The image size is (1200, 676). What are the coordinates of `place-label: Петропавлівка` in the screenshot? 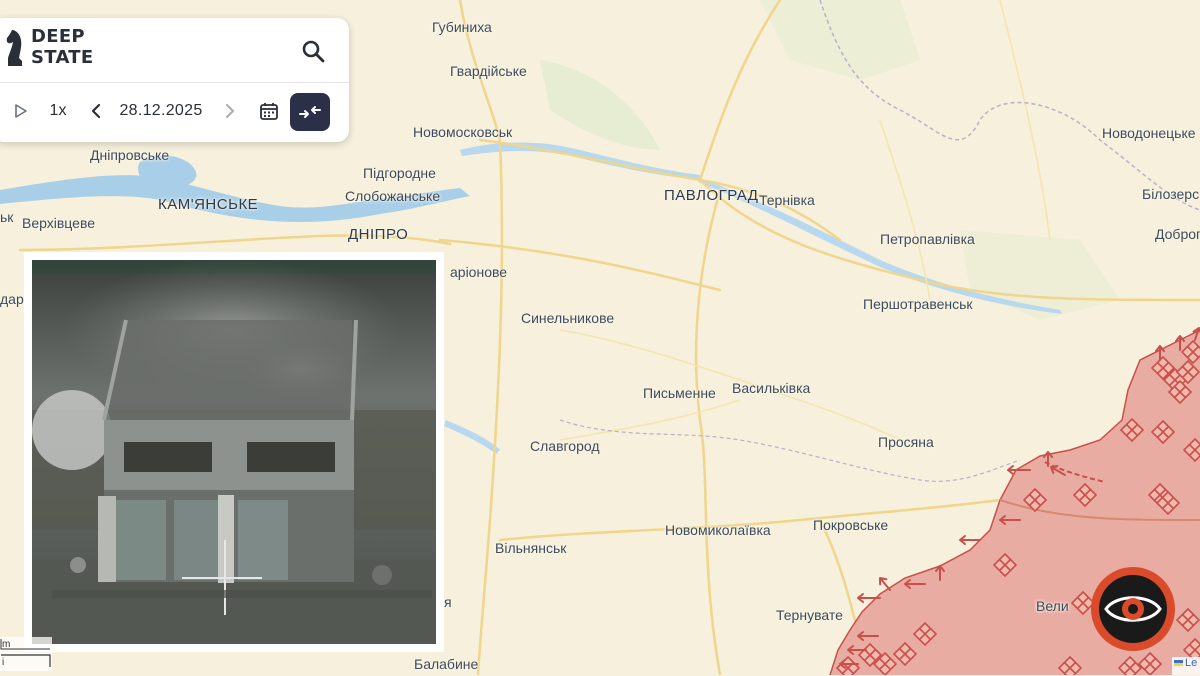 It's located at (927, 239).